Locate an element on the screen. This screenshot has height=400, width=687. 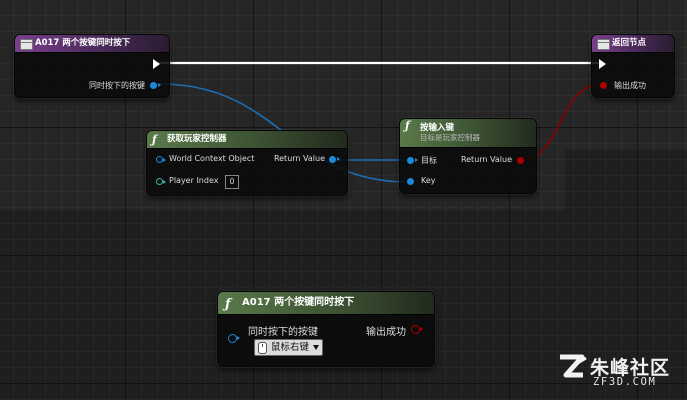
input-key-return-pin is located at coordinates (520, 160).